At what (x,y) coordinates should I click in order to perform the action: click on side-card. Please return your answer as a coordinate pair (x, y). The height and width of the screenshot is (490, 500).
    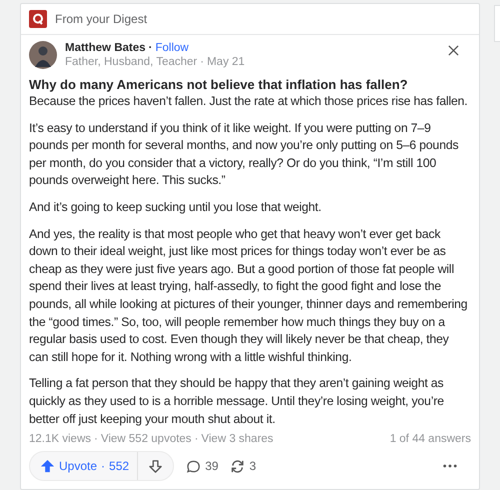
    Looking at the image, I should click on (497, 23).